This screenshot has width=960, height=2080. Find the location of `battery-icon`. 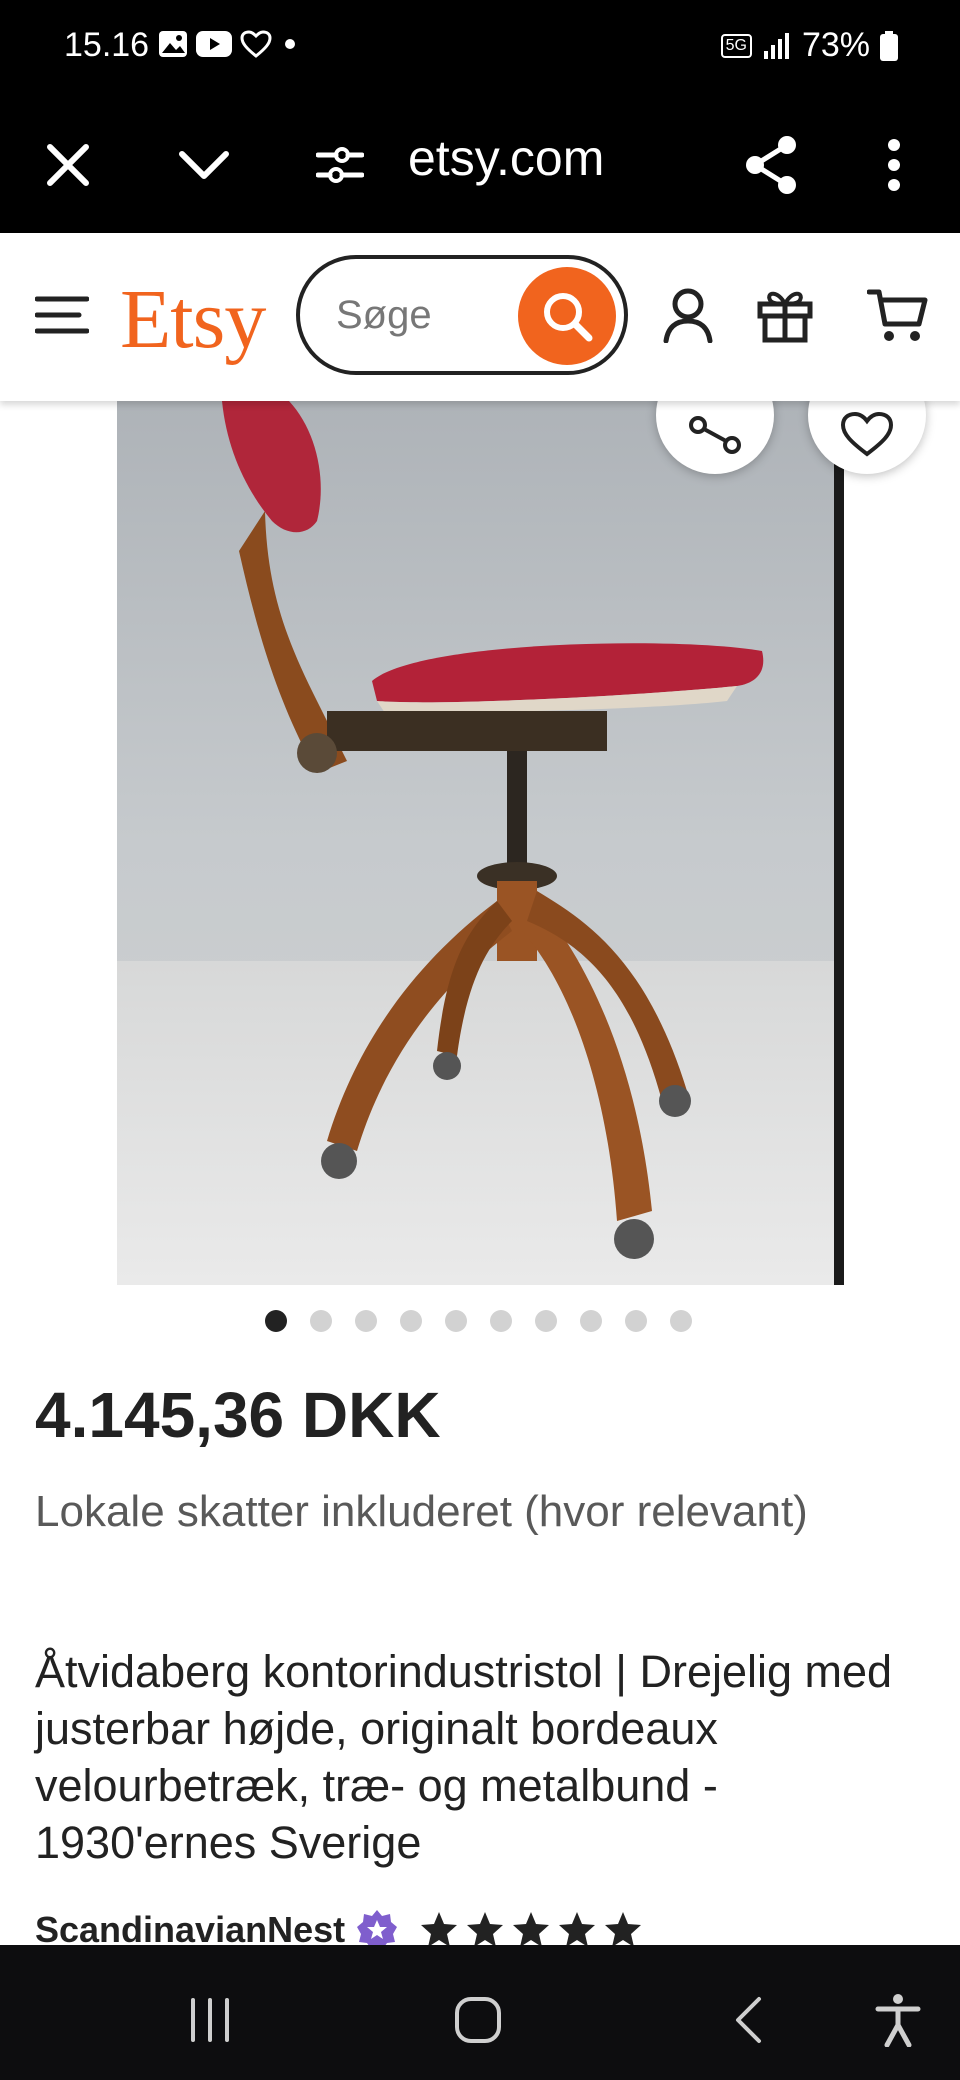

battery-icon is located at coordinates (889, 45).